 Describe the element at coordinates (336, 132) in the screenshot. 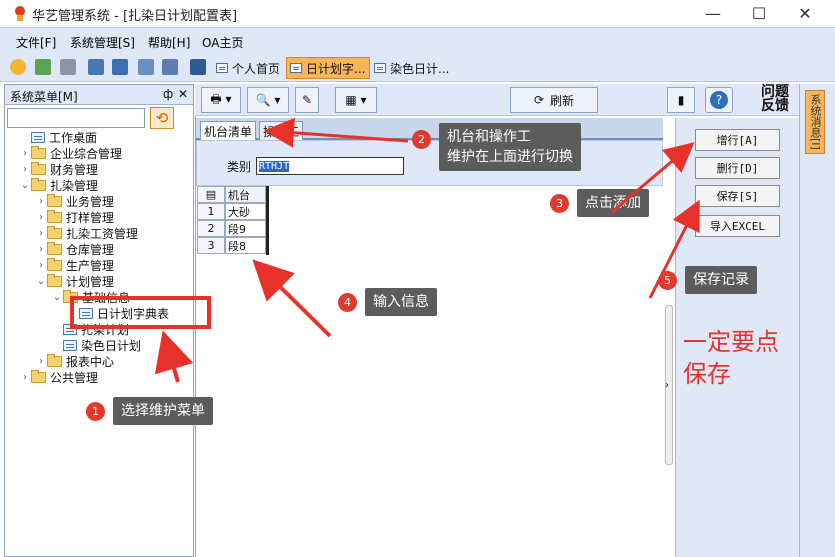

I see `arrow-to-tabs` at that location.